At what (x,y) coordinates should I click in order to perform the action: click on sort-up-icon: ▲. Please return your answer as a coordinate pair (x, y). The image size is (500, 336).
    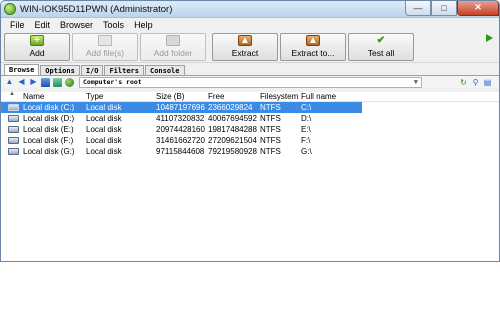
    Looking at the image, I should click on (12, 94).